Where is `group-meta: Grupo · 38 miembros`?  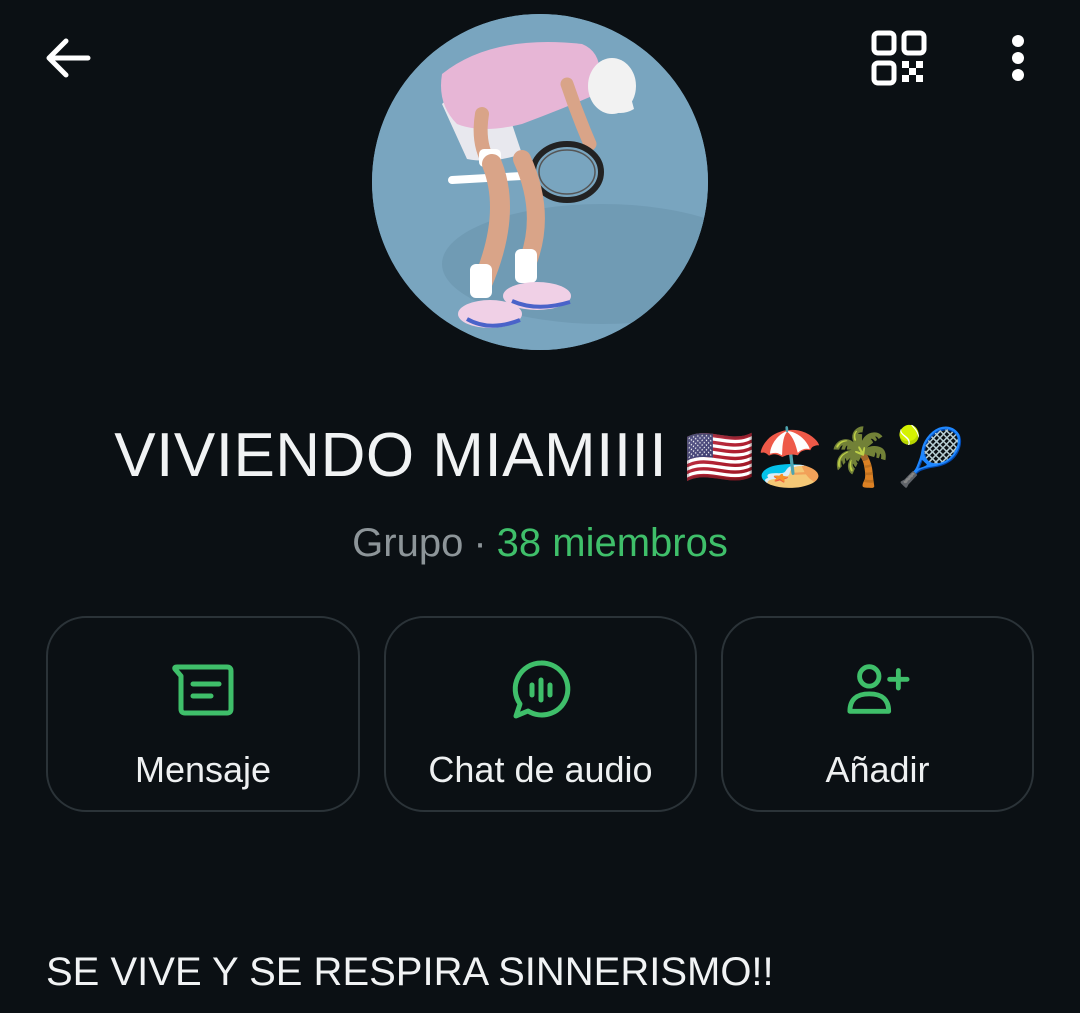 group-meta: Grupo · 38 miembros is located at coordinates (540, 543).